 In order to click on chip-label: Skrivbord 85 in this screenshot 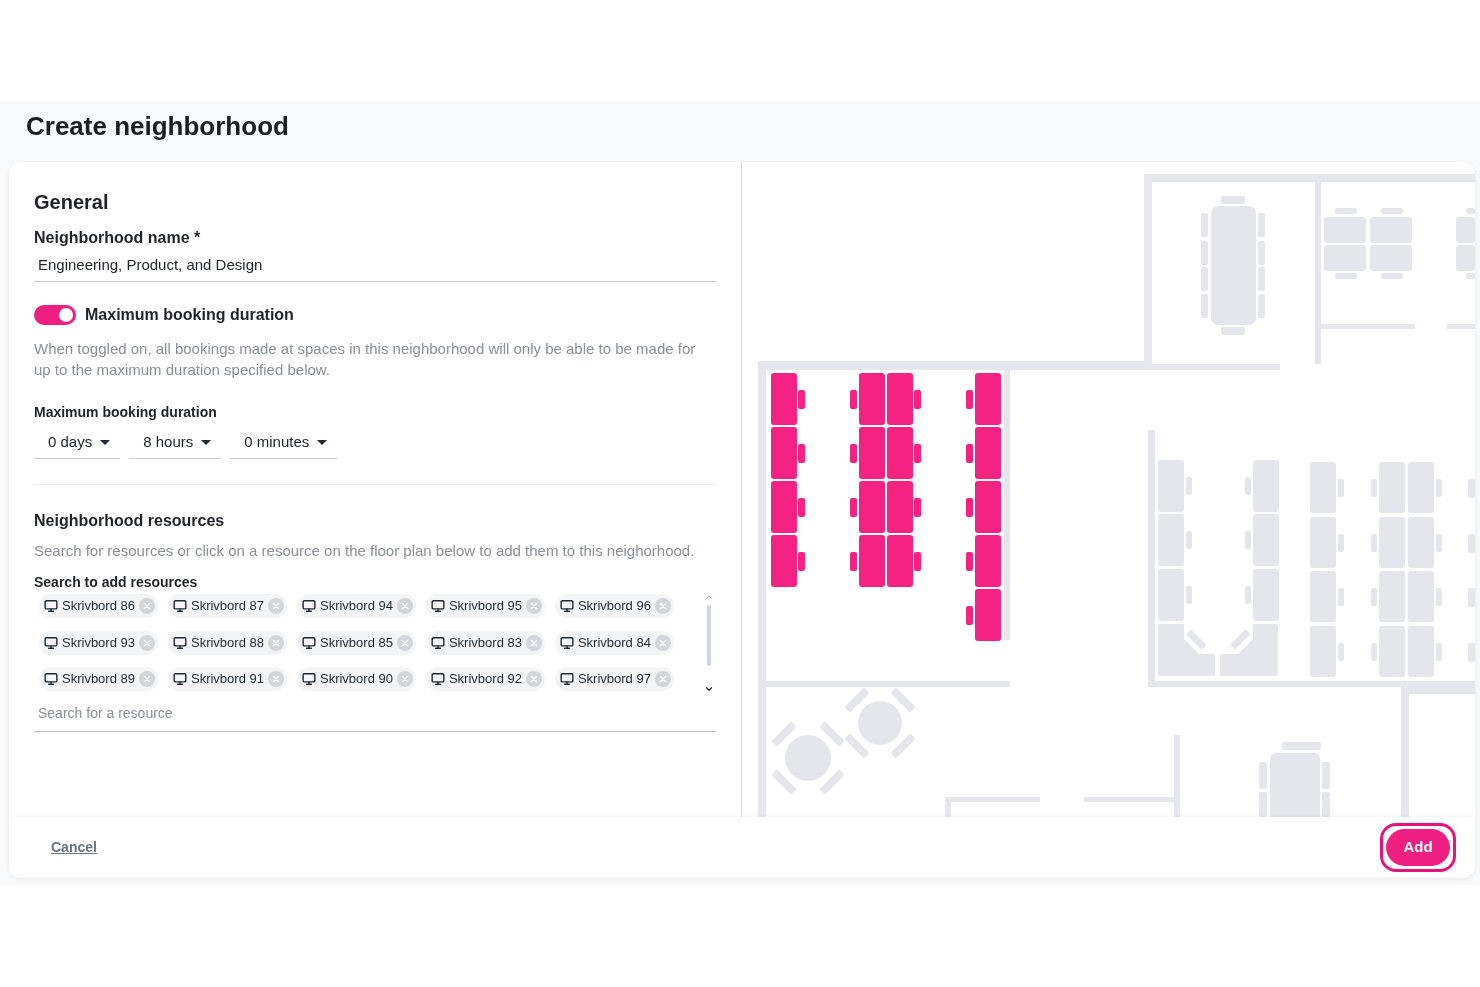, I will do `click(356, 642)`.